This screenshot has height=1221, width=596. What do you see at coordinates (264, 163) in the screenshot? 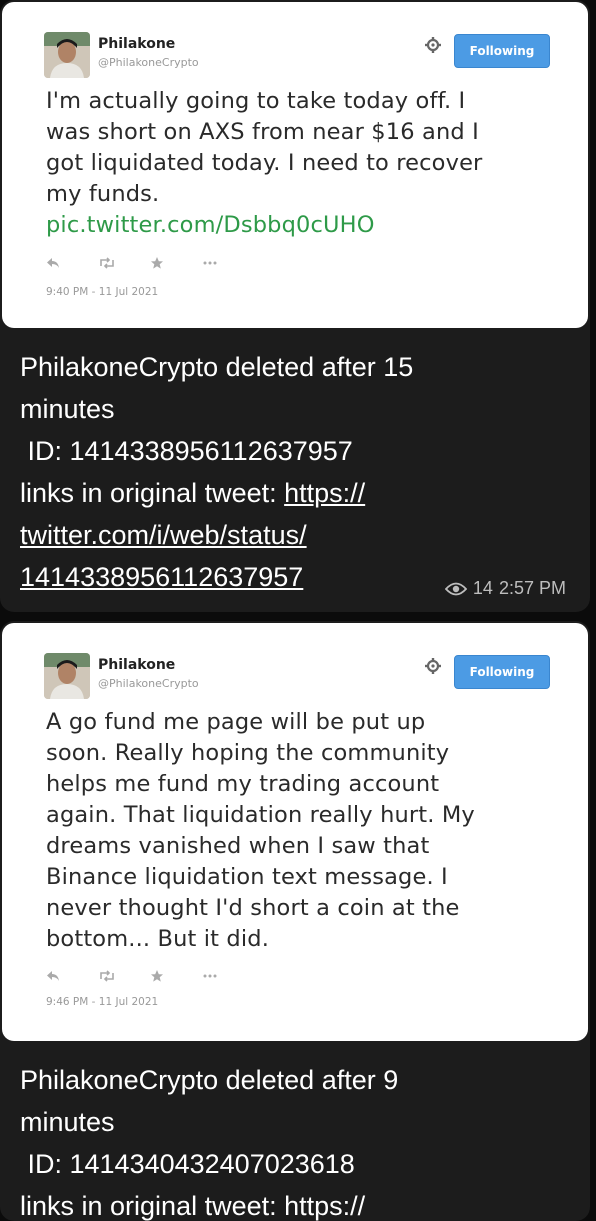
I see `tweet-text-line: got liquidated today. I need to recover` at bounding box center [264, 163].